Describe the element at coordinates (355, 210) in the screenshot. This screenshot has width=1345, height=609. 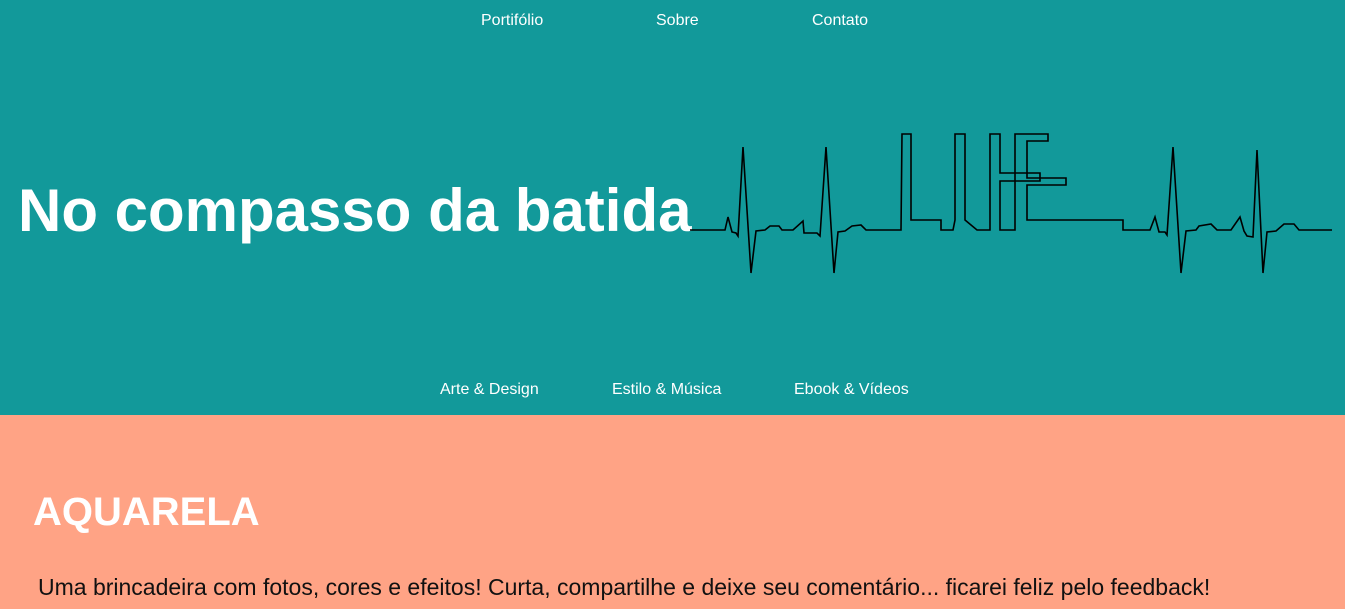
I see `hero-title: No compasso da batida` at that location.